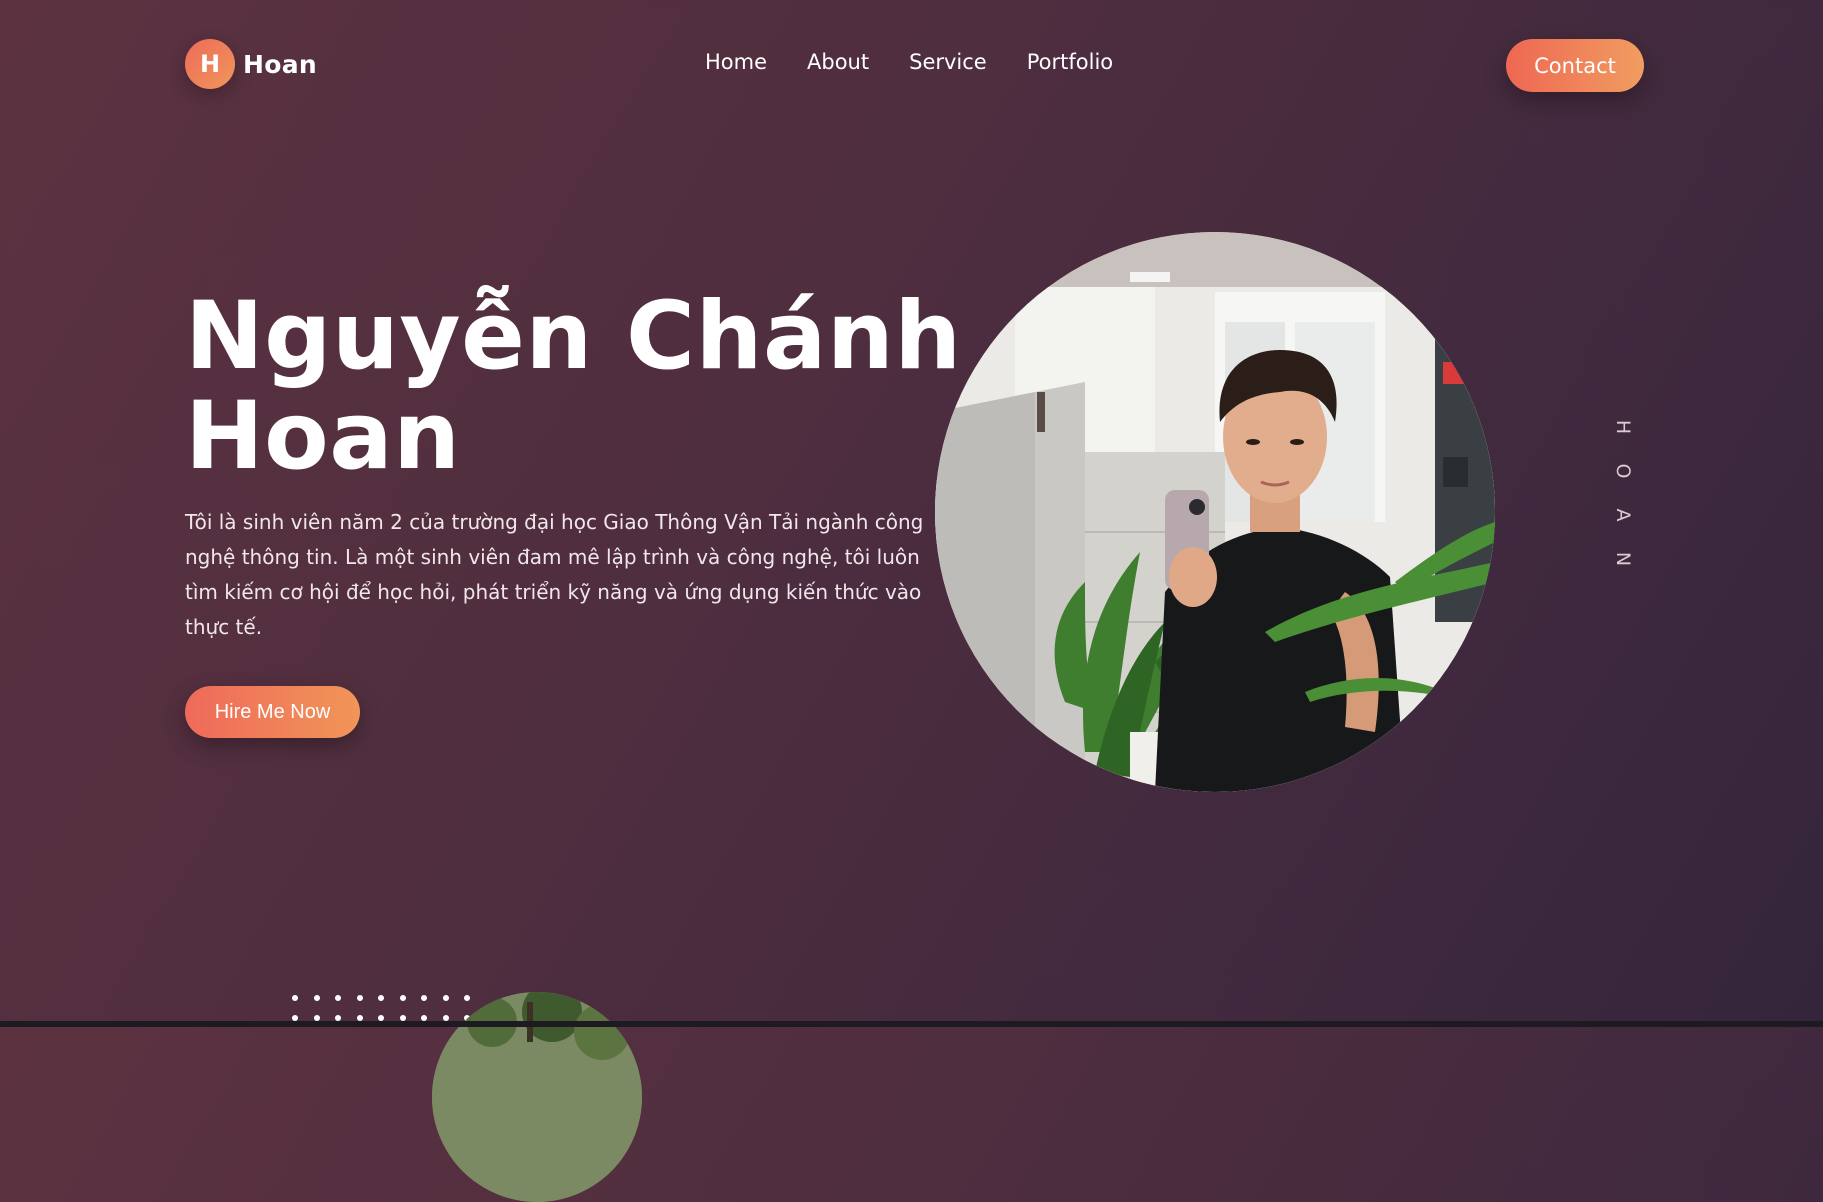 This screenshot has width=1823, height=1202. What do you see at coordinates (838, 62) in the screenshot?
I see `nav-item-about: About` at bounding box center [838, 62].